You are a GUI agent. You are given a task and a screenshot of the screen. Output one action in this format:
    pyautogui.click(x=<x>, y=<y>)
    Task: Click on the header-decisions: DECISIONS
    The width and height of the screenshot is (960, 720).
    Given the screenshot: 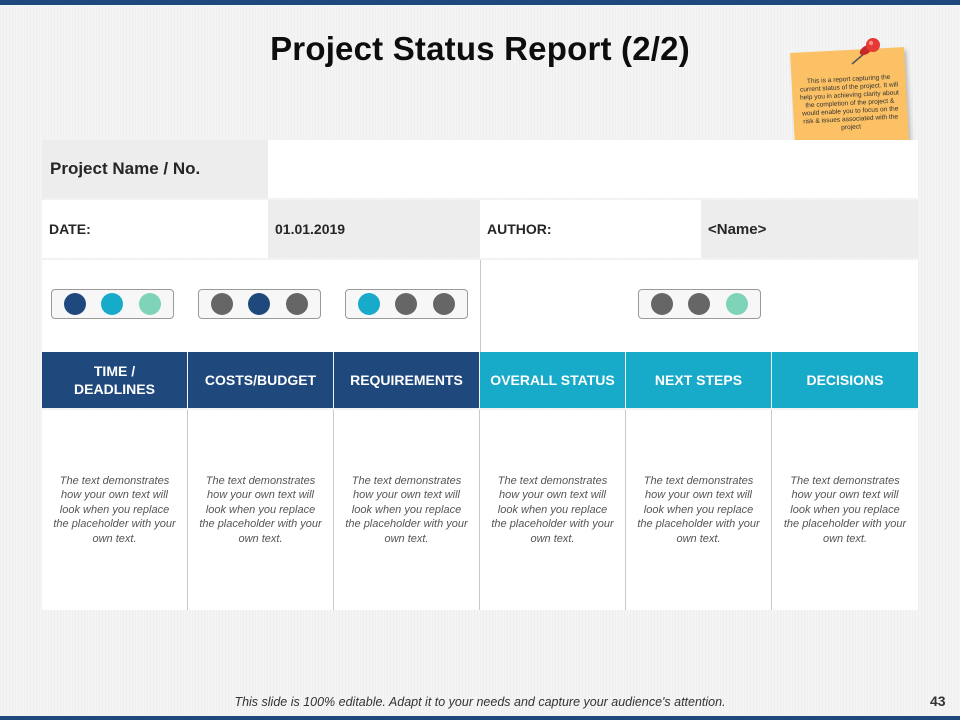 What is the action you would take?
    pyautogui.click(x=845, y=380)
    